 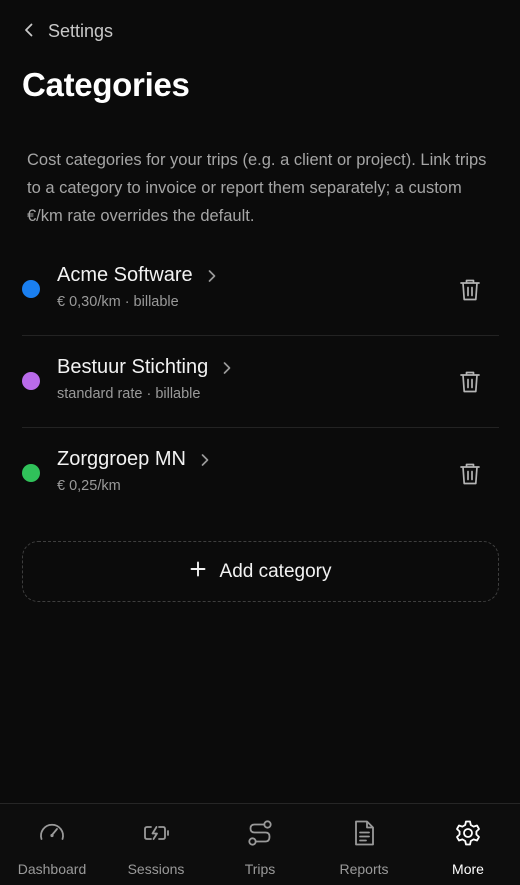 What do you see at coordinates (133, 471) in the screenshot?
I see `category-open-zorggroep-mn: Zorggroep MN € 0,25/km` at bounding box center [133, 471].